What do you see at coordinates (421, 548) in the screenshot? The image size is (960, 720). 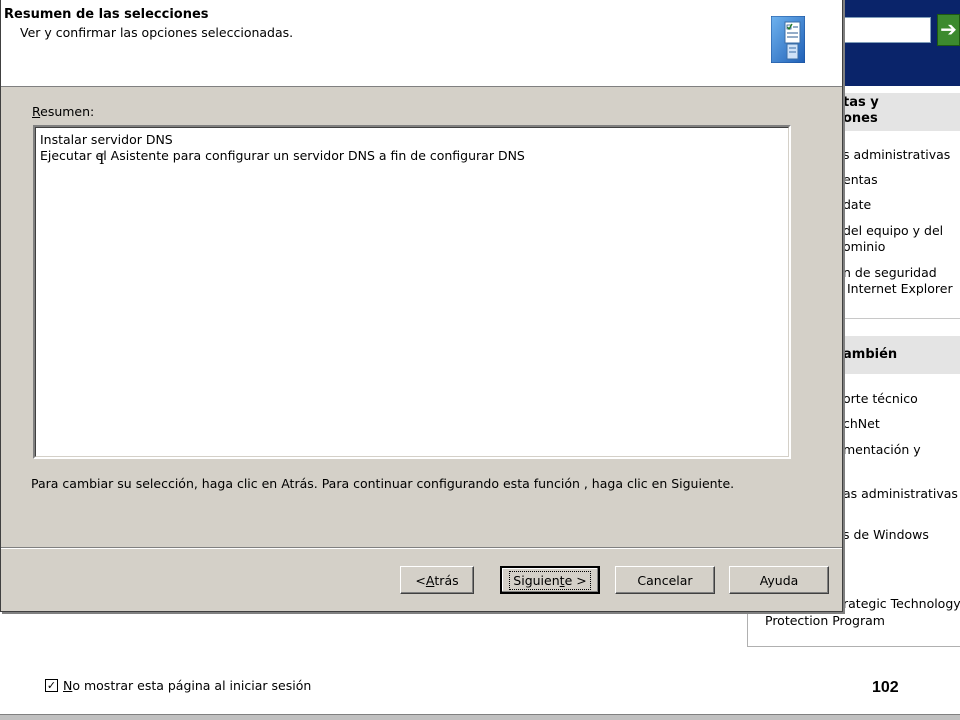 I see `wizard-button-divider` at bounding box center [421, 548].